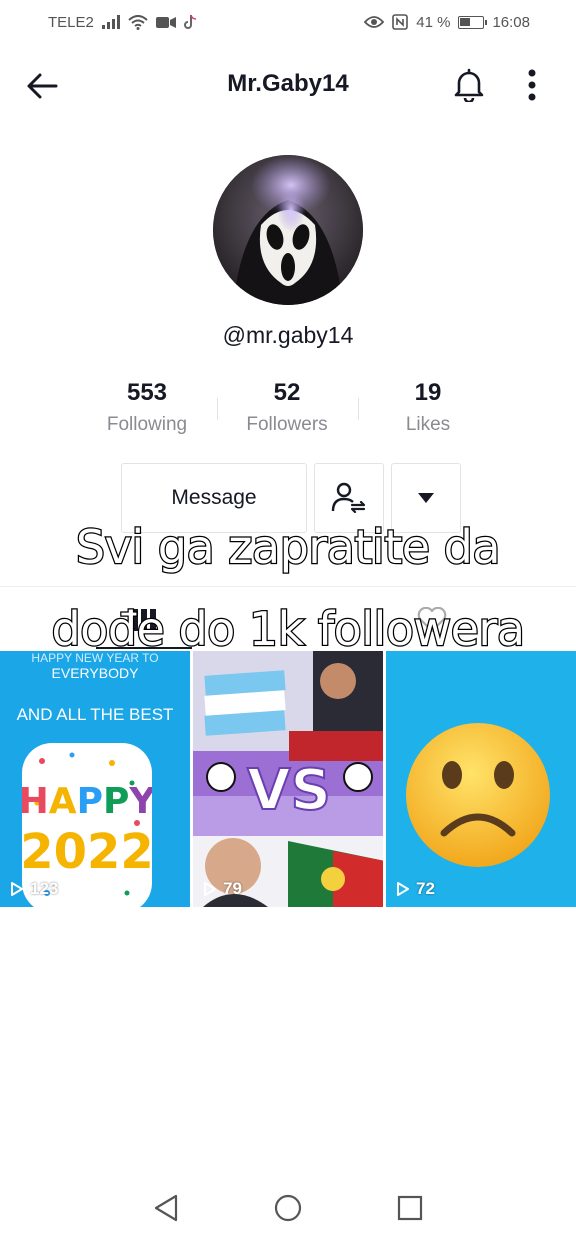 Image resolution: width=576 pixels, height=1240 pixels. Describe the element at coordinates (110, 22) in the screenshot. I see `signal-icon` at that location.